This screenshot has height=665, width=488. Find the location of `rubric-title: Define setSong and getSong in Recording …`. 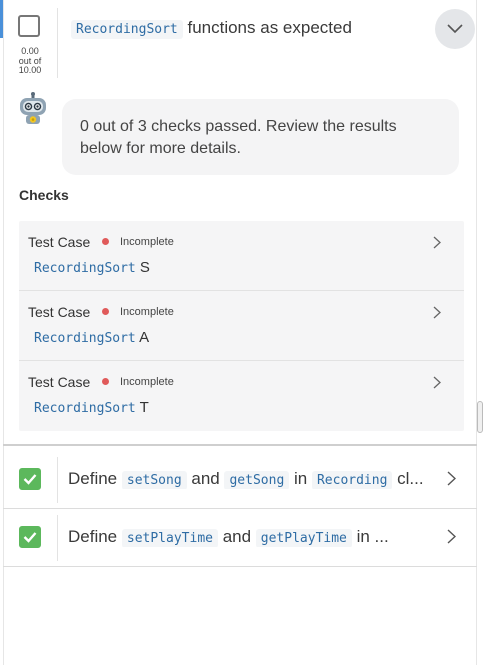

rubric-title: Define setSong and getSong in Recording … is located at coordinates (248, 479).